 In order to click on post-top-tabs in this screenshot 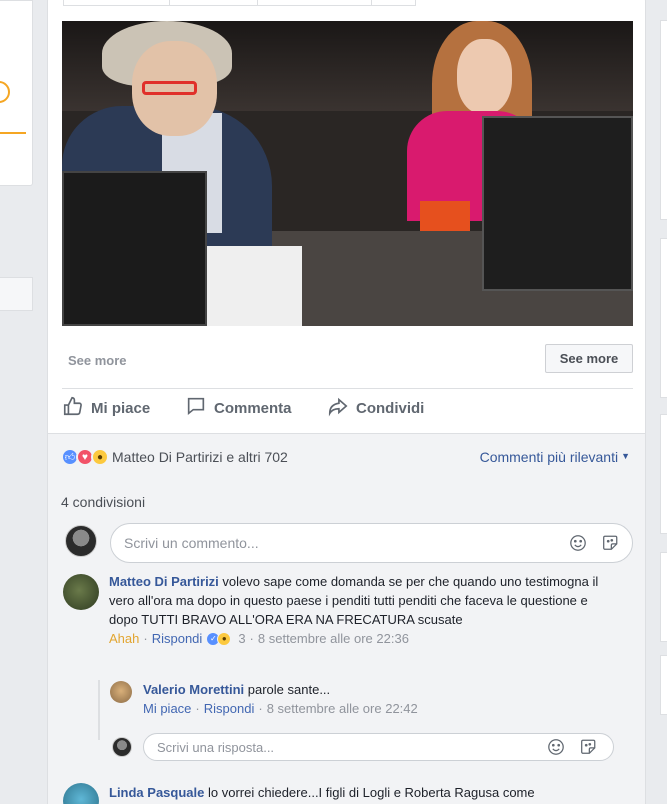, I will do `click(239, 3)`.